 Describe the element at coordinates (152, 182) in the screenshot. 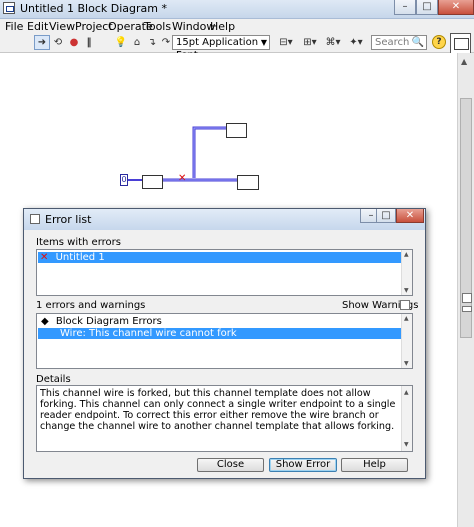

I see `writer-endpoint-node` at that location.